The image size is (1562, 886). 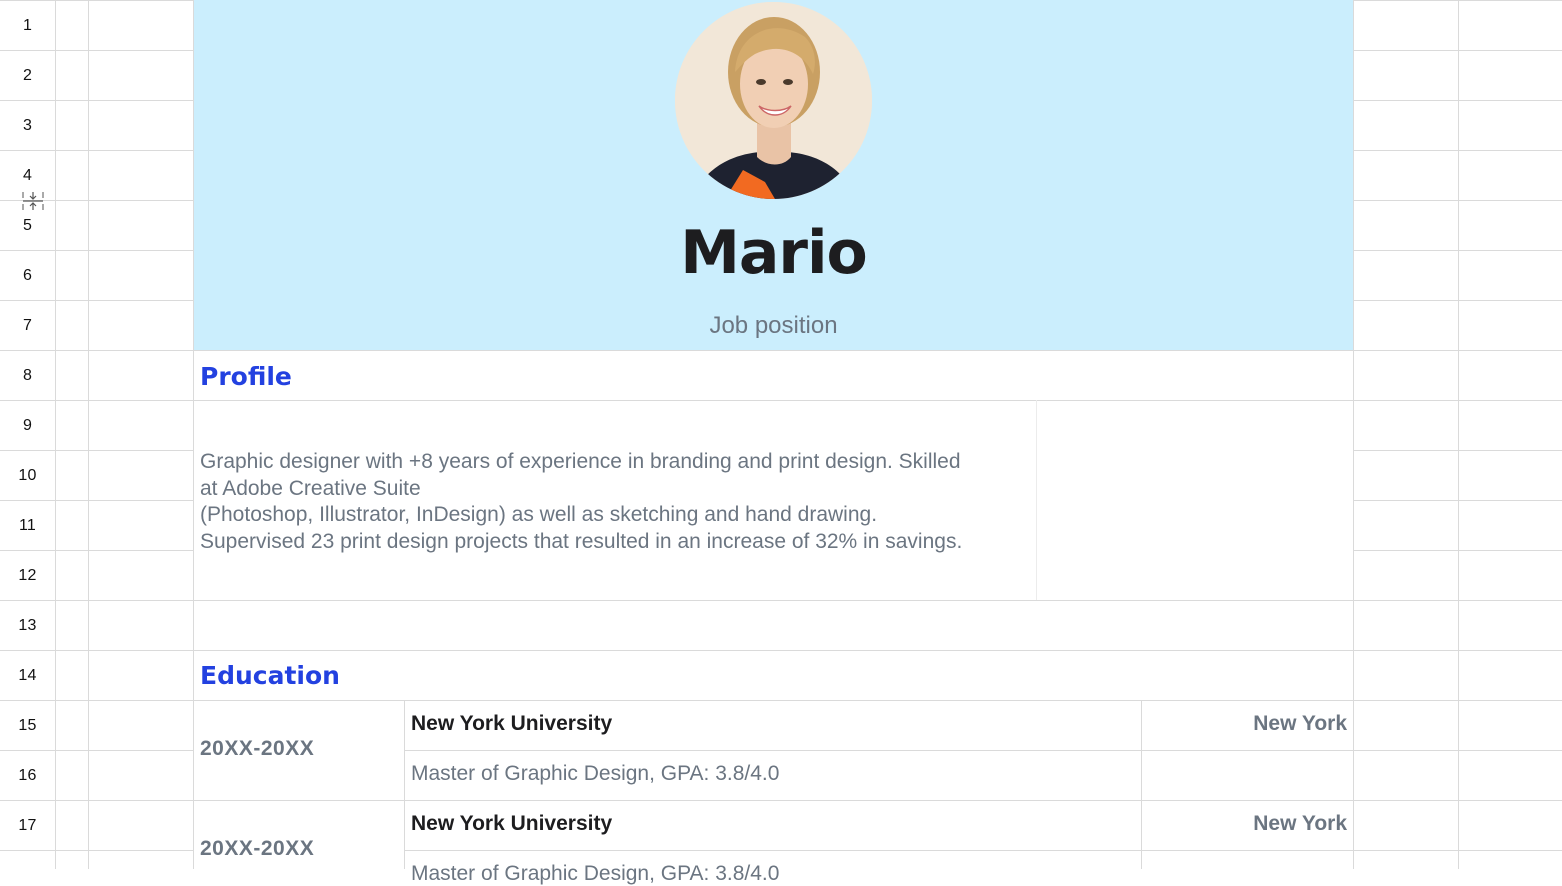 What do you see at coordinates (27, 426) in the screenshot?
I see `row-header: 9` at bounding box center [27, 426].